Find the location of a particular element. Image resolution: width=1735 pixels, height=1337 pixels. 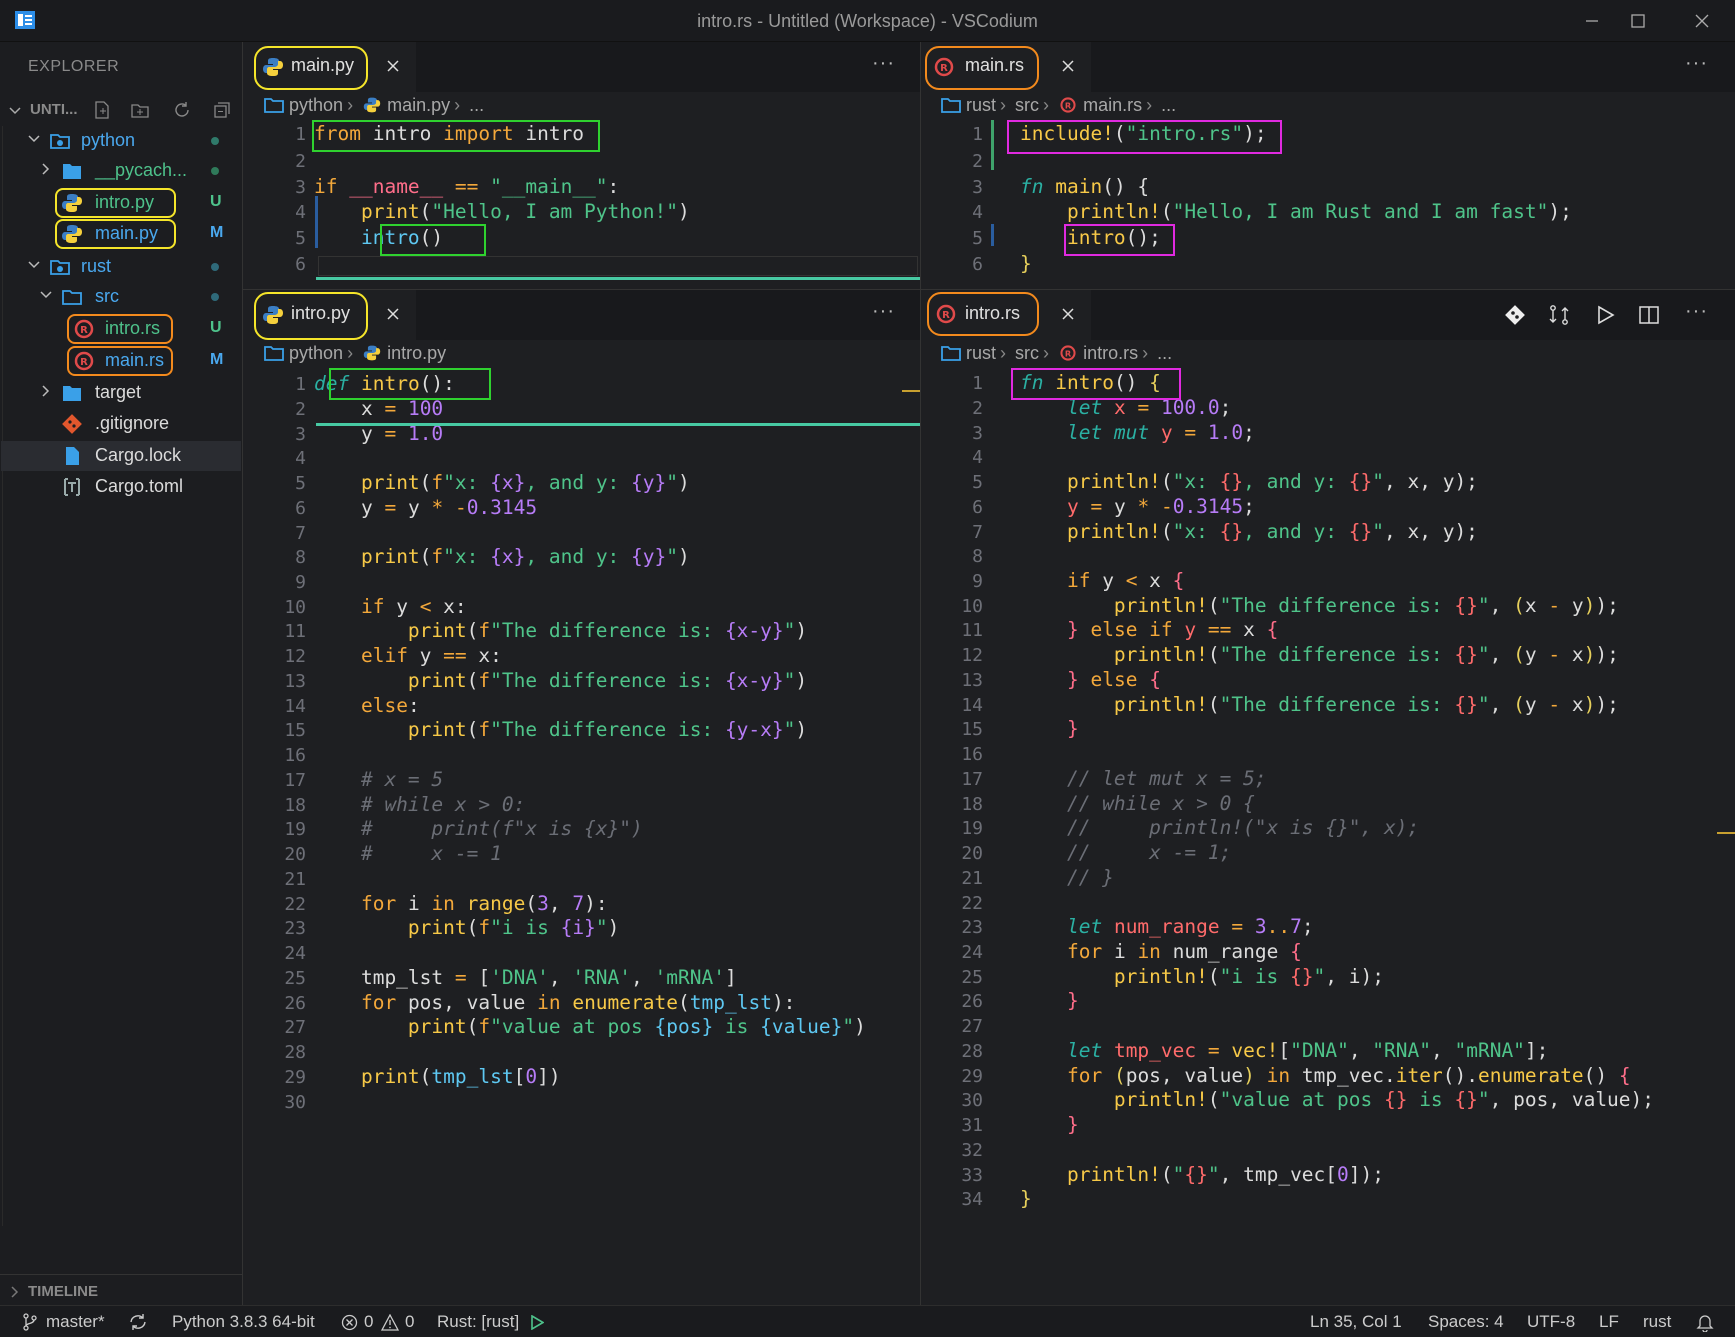

code-line: } else if y == x { is located at coordinates (1149, 629).